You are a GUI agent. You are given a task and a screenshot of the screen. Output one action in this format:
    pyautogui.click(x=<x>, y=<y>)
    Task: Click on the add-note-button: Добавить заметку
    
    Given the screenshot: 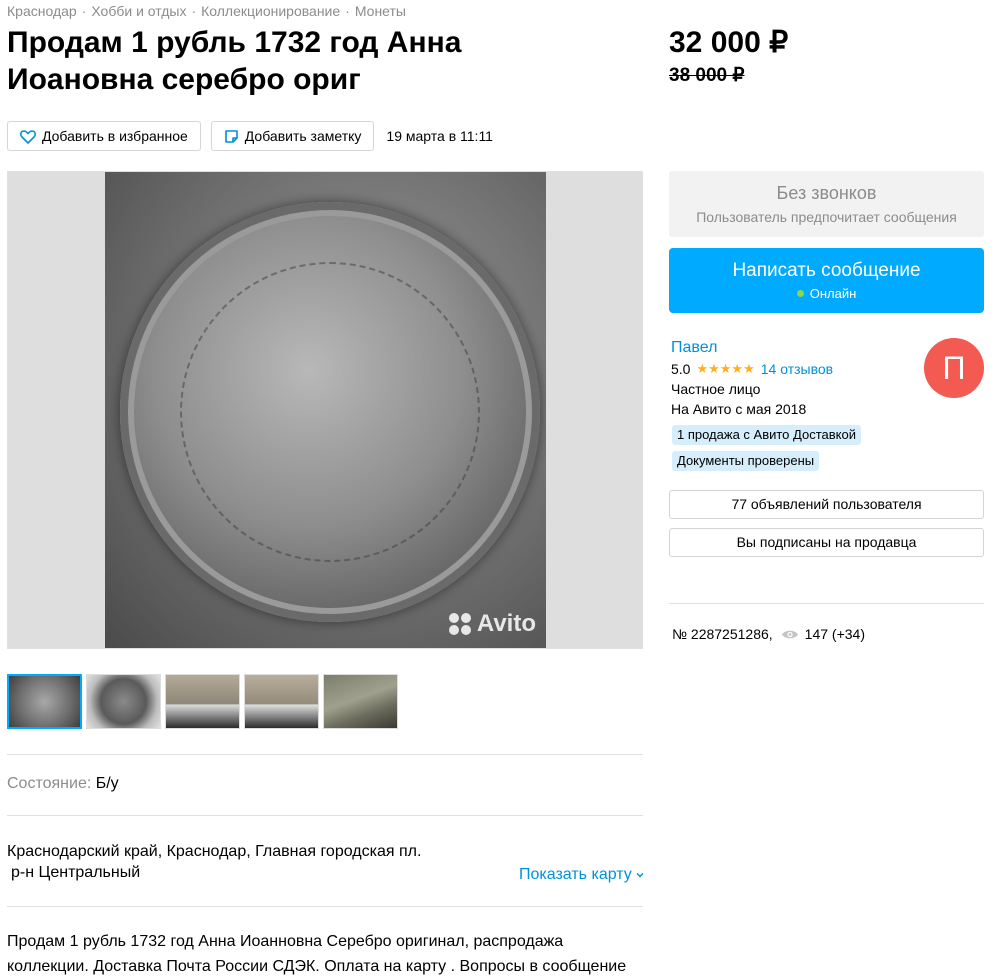 What is the action you would take?
    pyautogui.click(x=292, y=136)
    